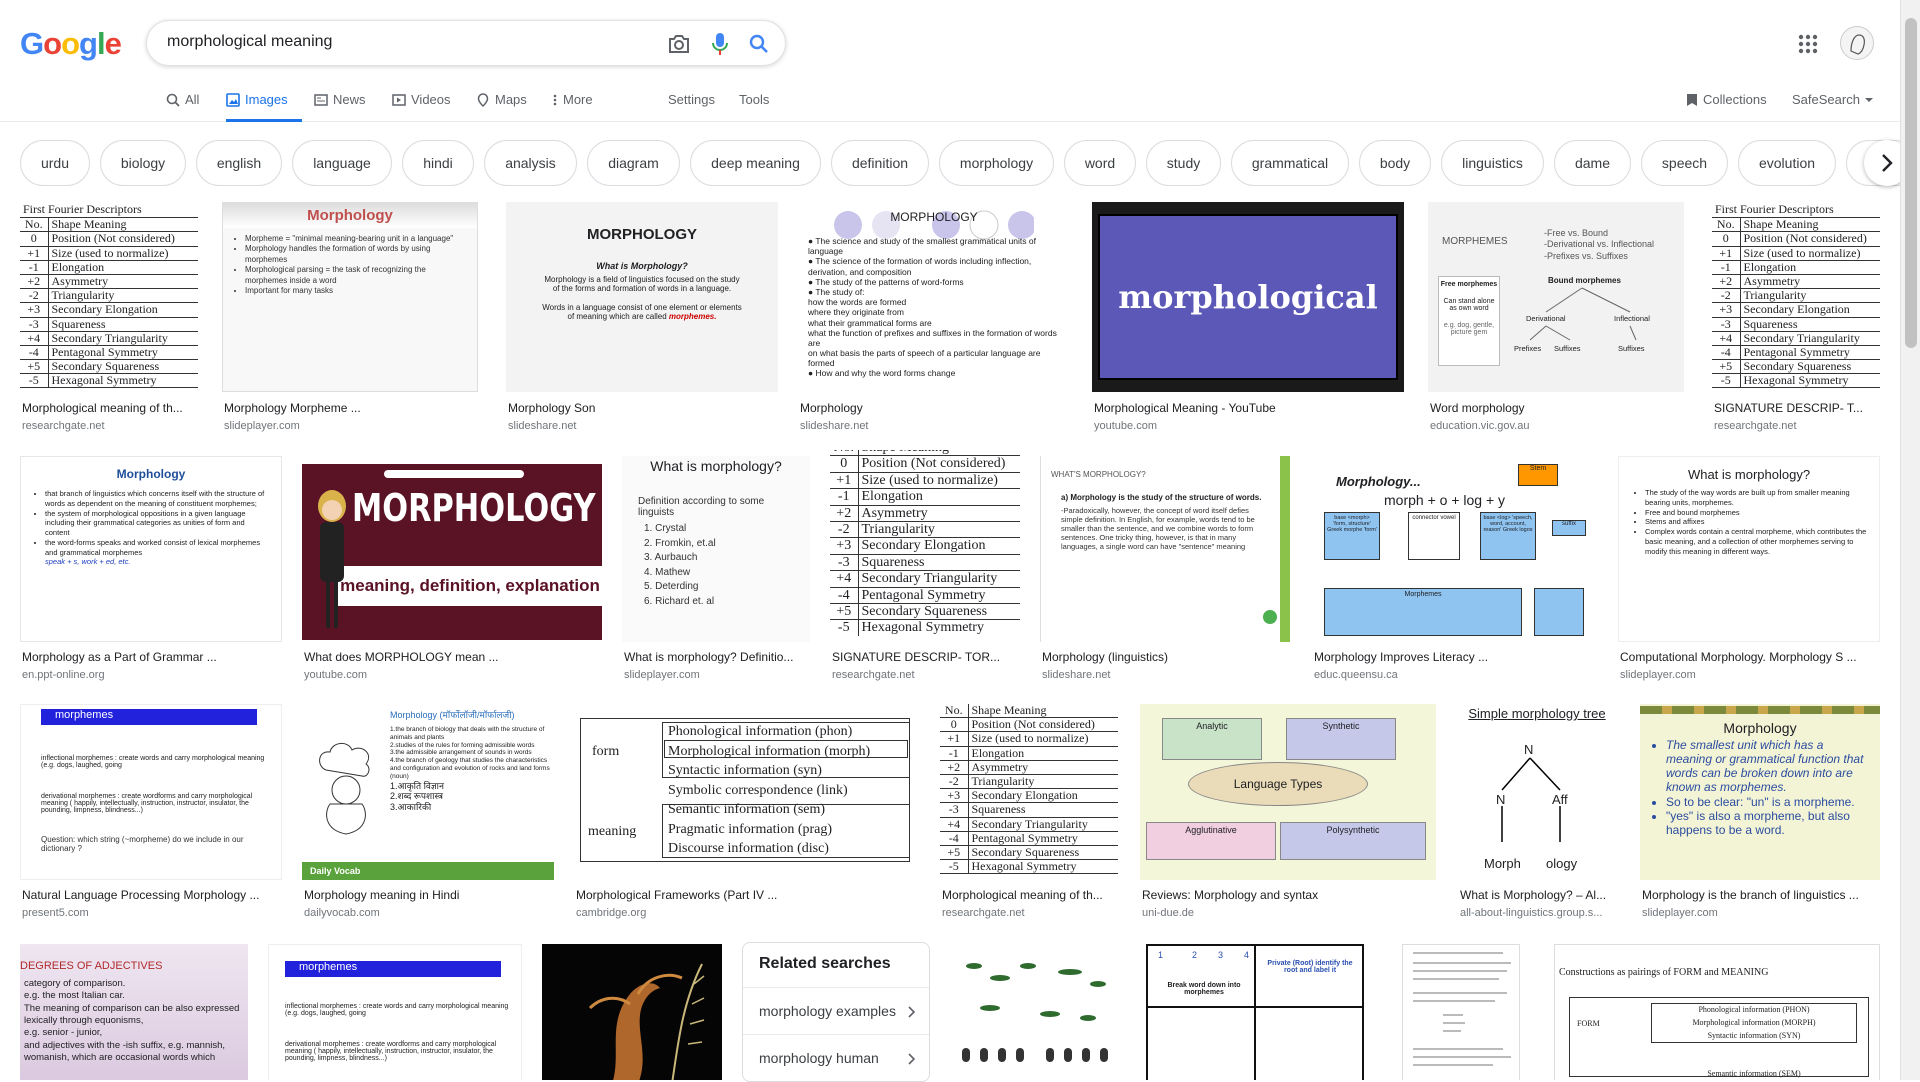  I want to click on scrollbar-thumb, so click(1911, 183).